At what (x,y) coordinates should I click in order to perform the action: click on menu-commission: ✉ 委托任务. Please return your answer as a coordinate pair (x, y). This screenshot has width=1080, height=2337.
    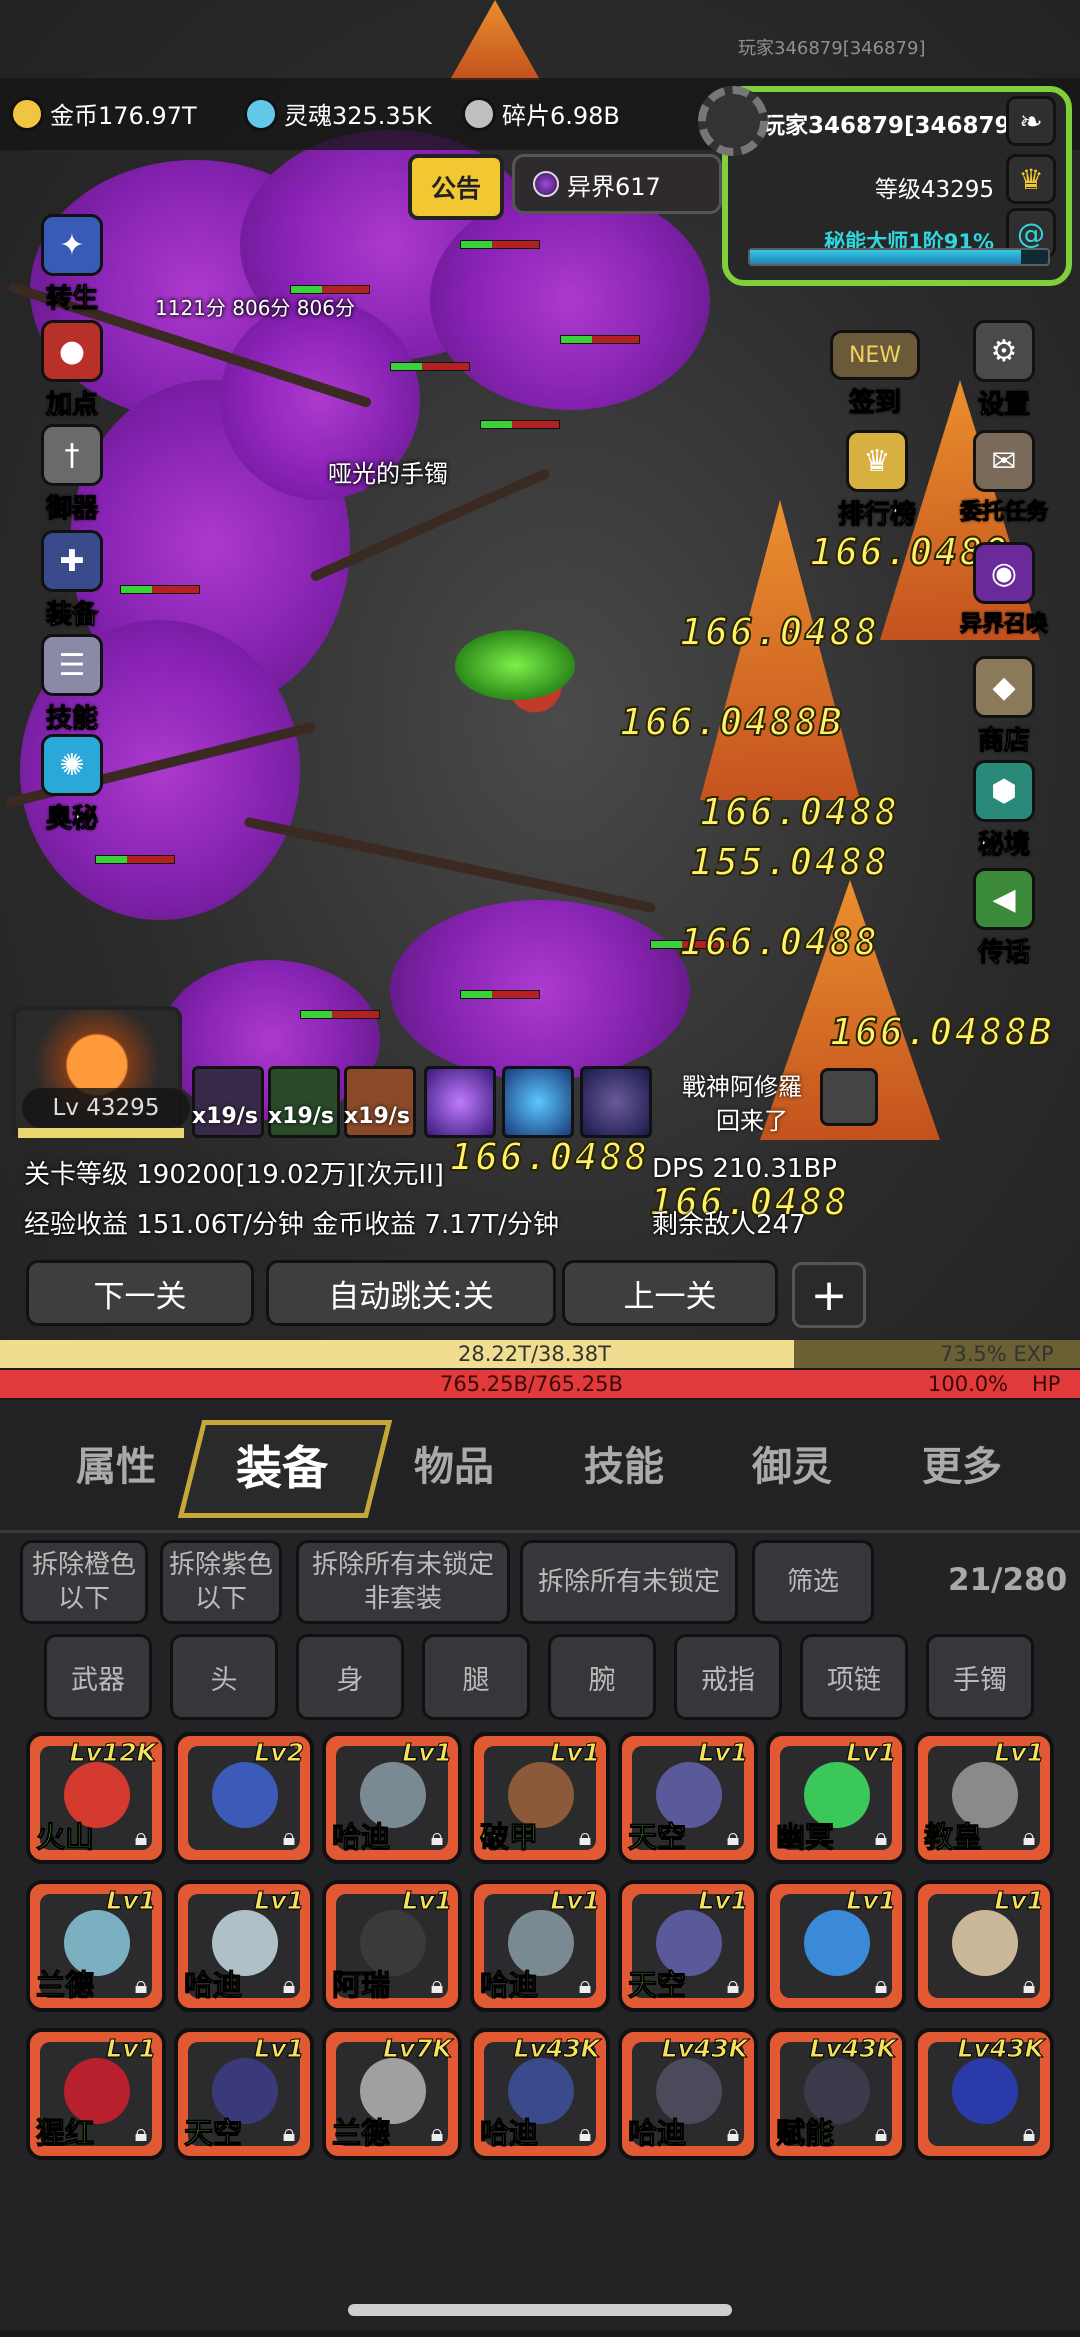
    Looking at the image, I should click on (1004, 478).